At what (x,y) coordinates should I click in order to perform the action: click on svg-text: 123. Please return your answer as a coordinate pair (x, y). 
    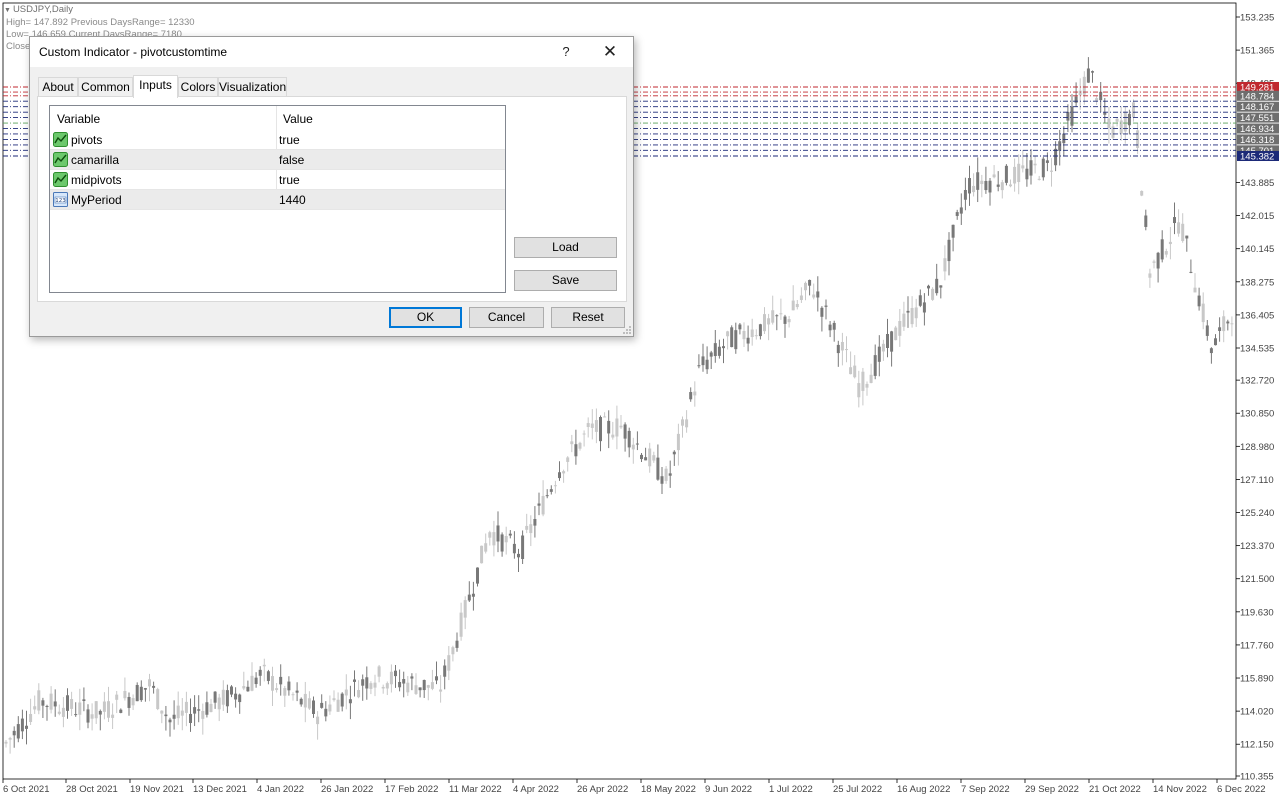
    Looking at the image, I should click on (60, 201).